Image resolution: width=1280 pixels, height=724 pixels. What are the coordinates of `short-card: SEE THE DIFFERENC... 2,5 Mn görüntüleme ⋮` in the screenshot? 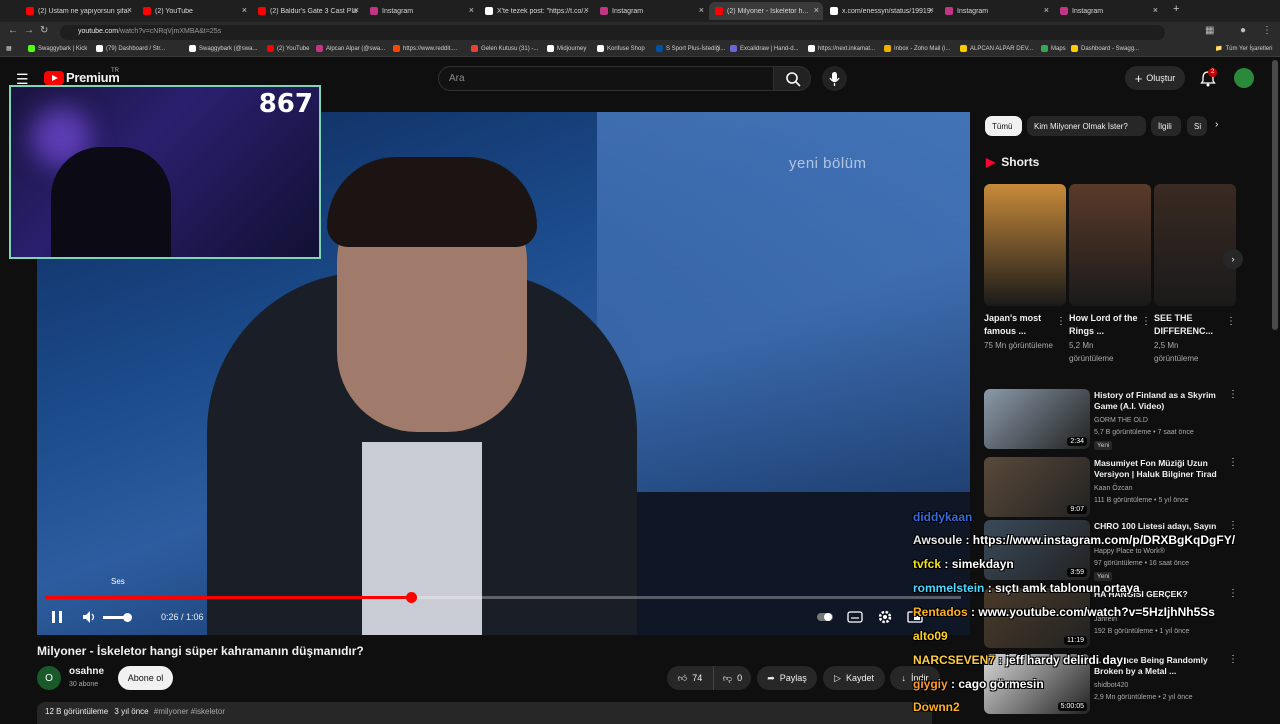 It's located at (1195, 274).